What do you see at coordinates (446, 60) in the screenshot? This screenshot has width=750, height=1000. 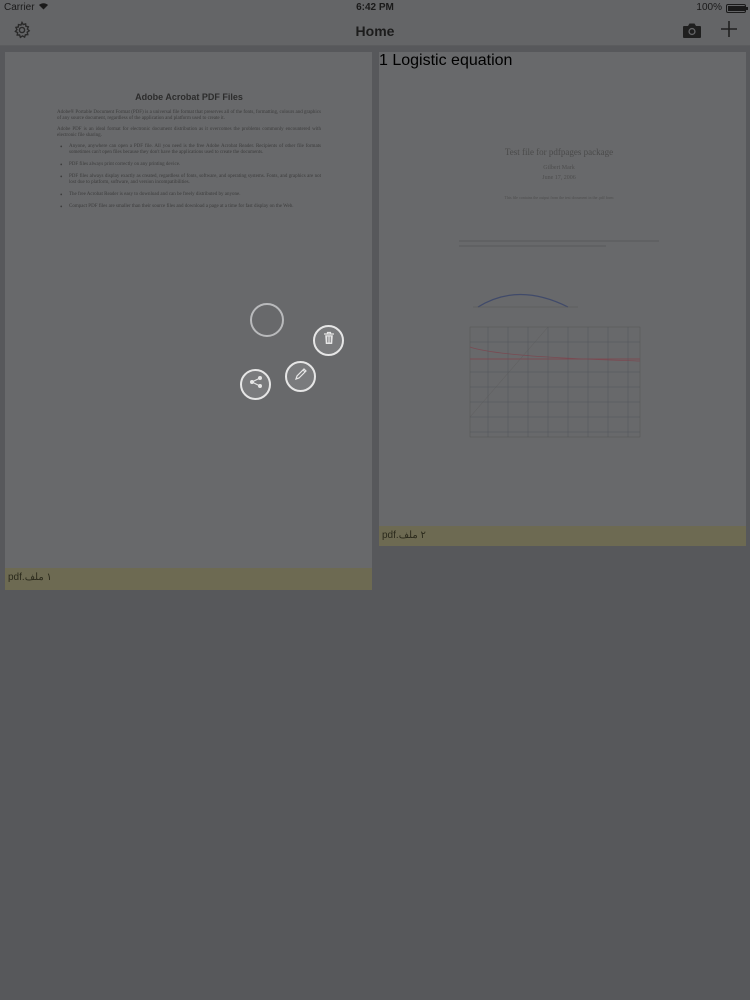 I see `doc-section-heading: 1 Logistic equation` at bounding box center [446, 60].